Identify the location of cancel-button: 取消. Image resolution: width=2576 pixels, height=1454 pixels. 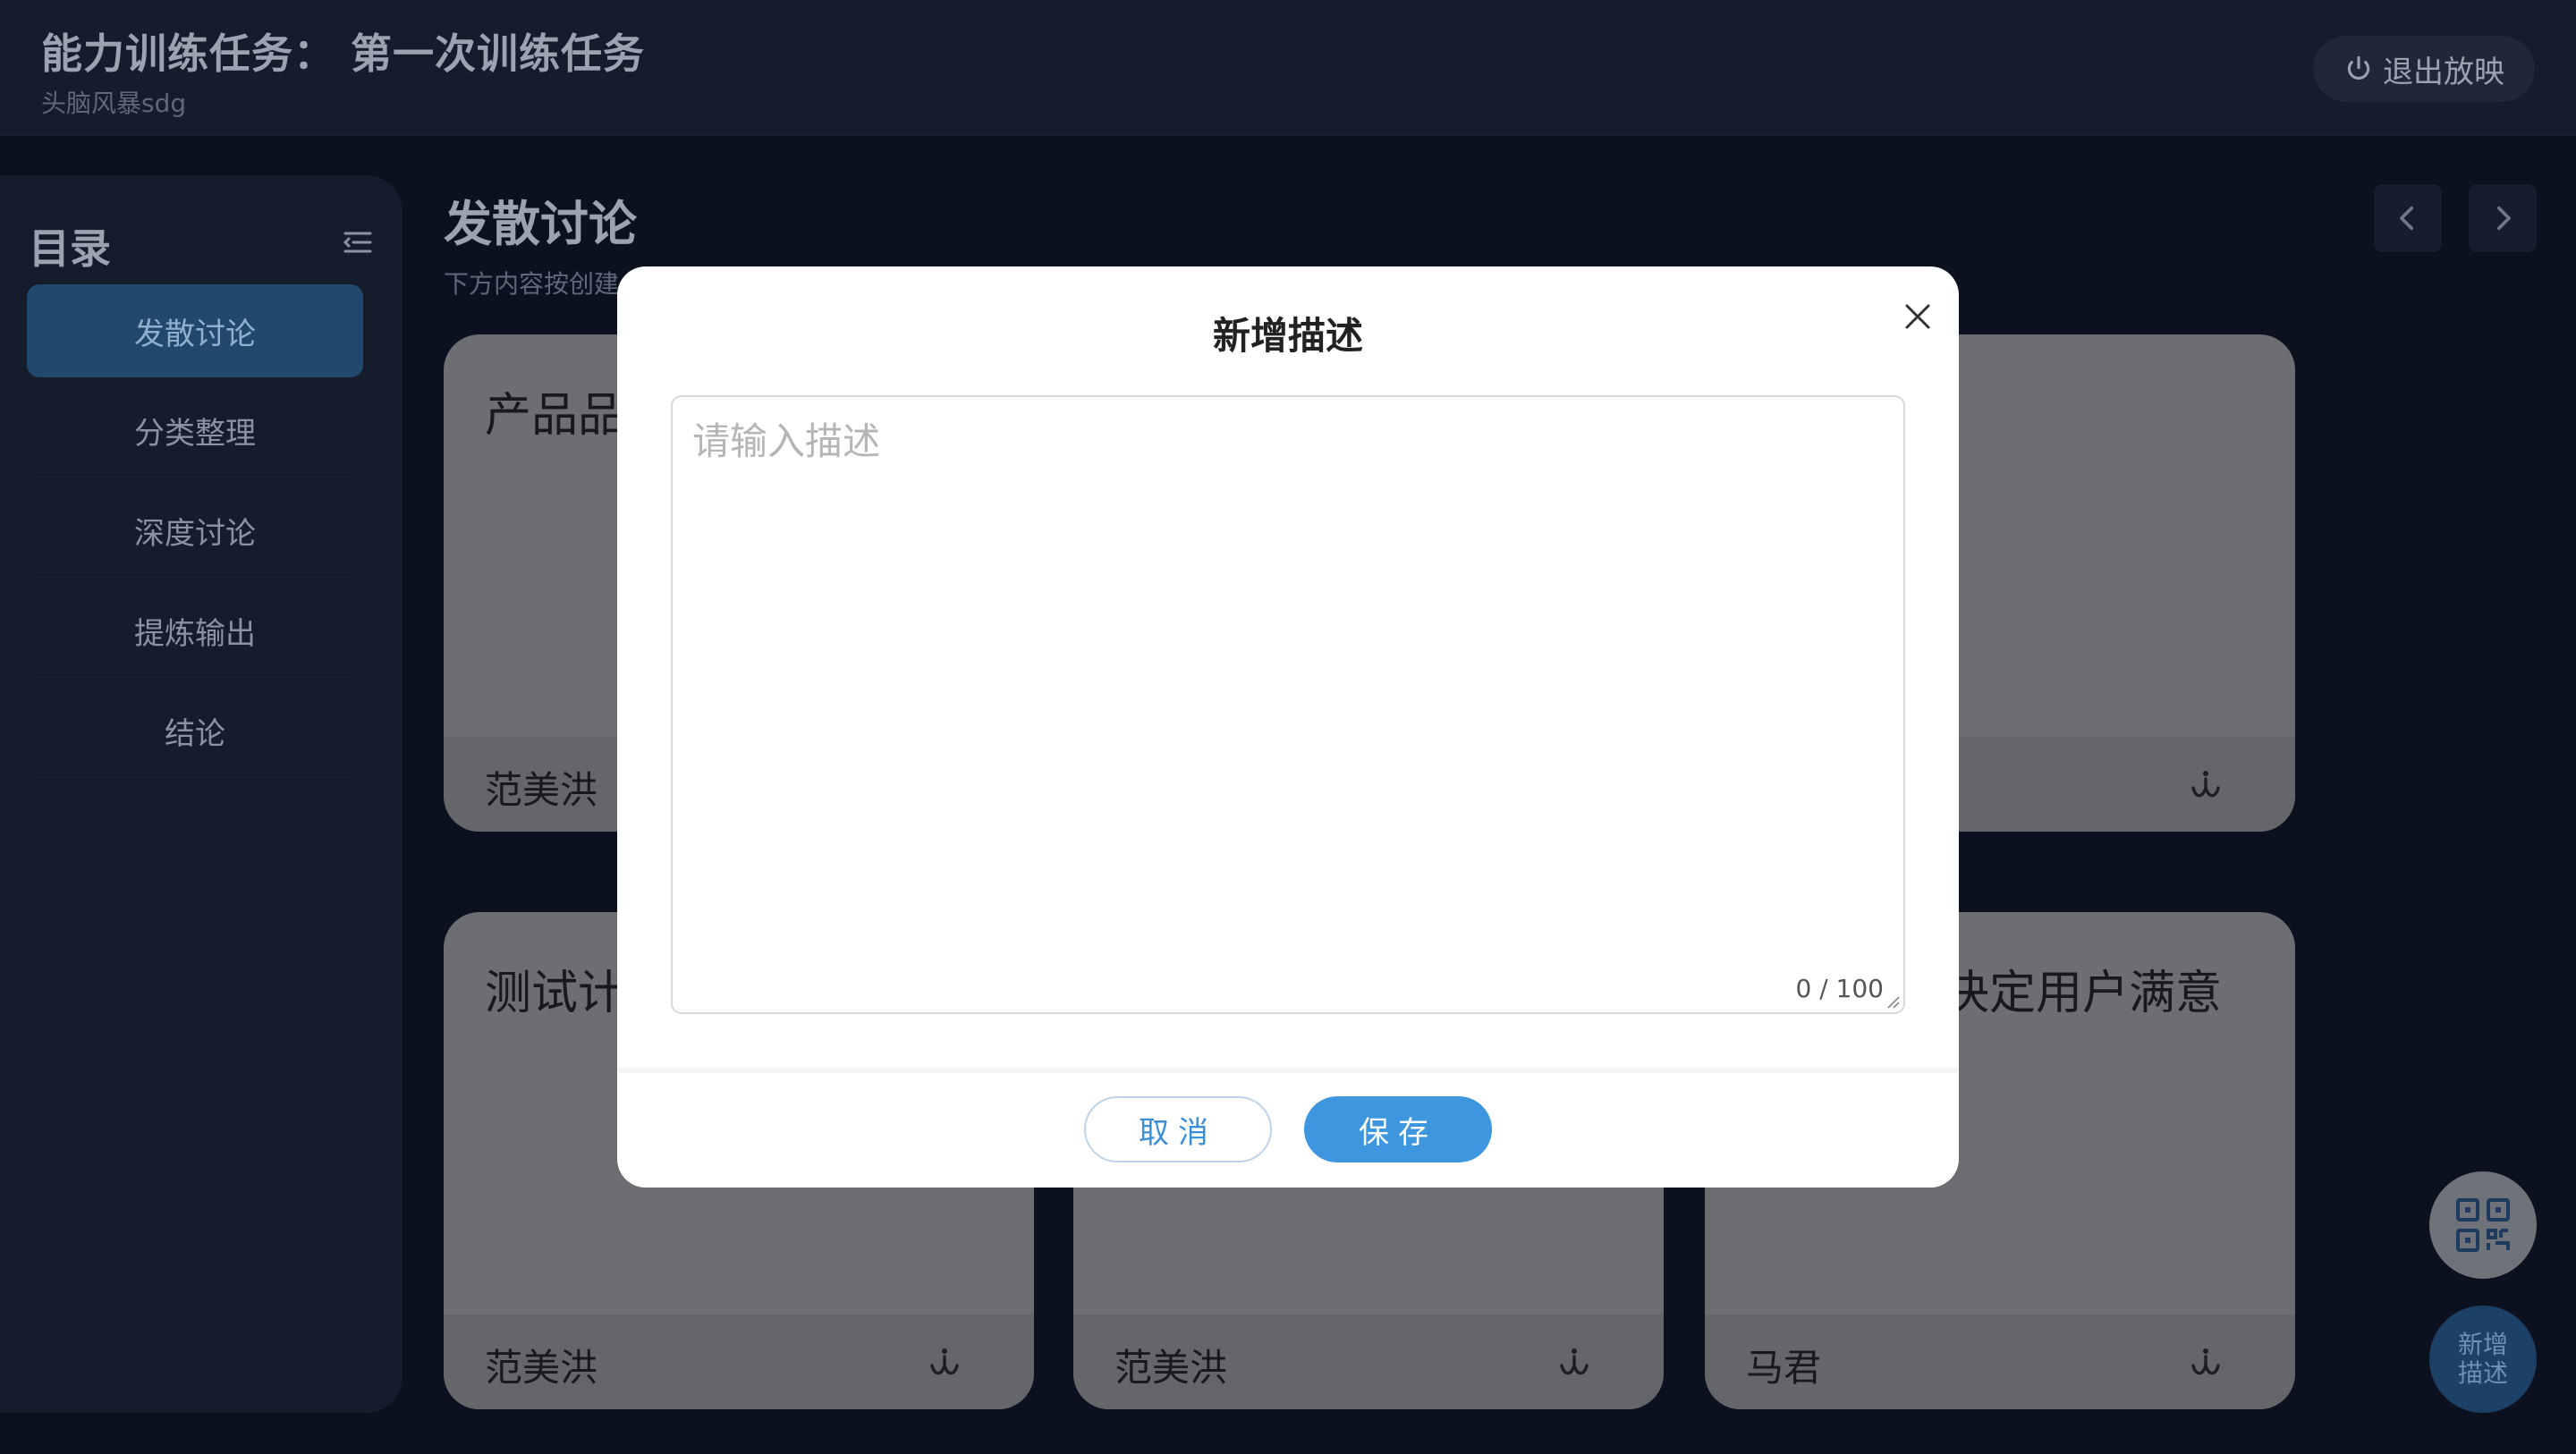
(1178, 1129).